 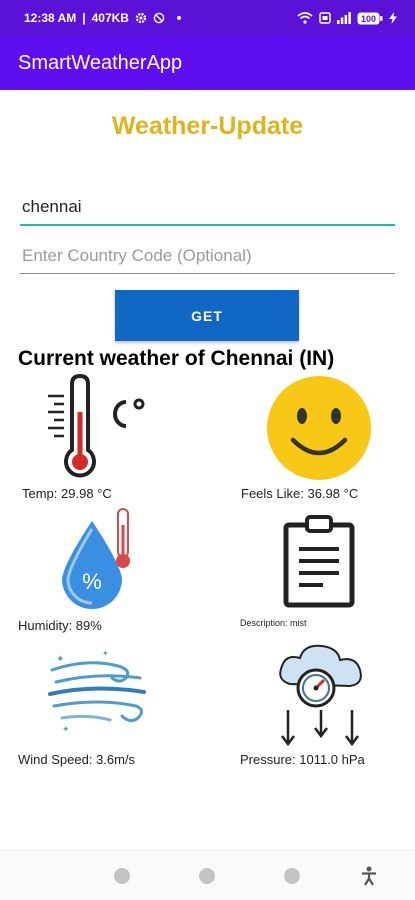 I want to click on pressure-gauge-icon, so click(x=321, y=696).